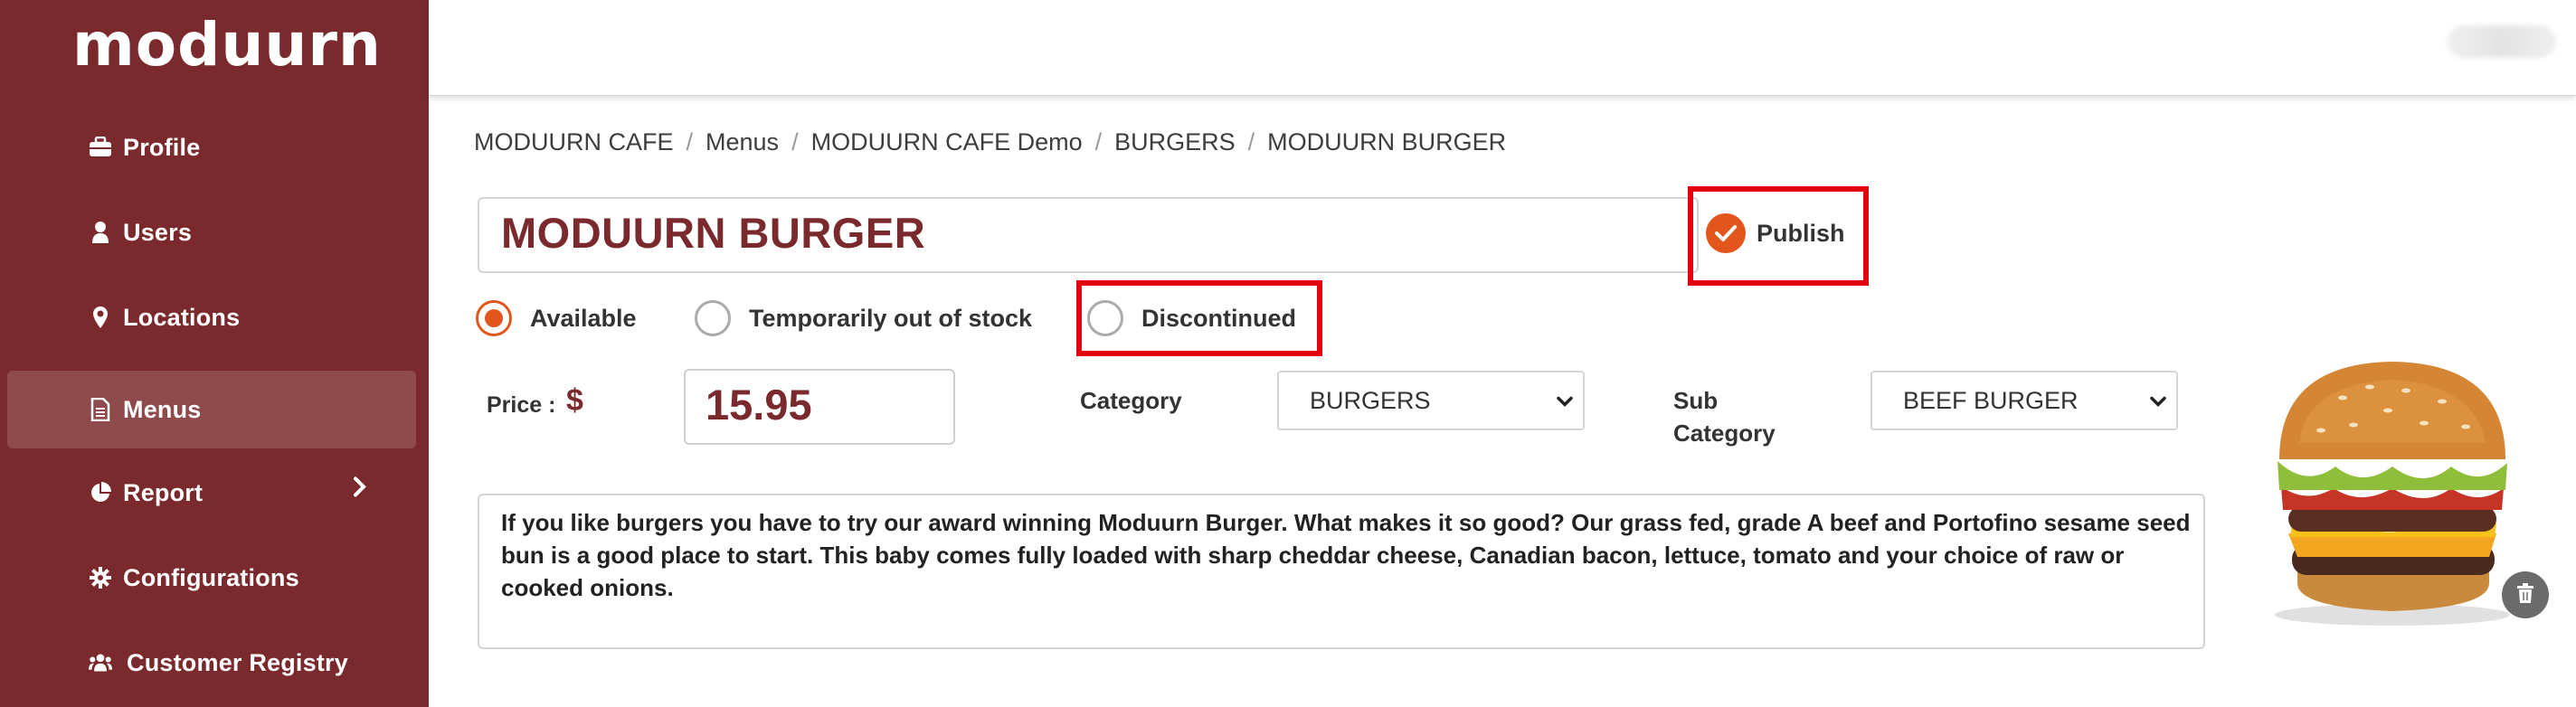 This screenshot has width=2576, height=707. What do you see at coordinates (182, 317) in the screenshot?
I see `sidebar-item-label: Locations` at bounding box center [182, 317].